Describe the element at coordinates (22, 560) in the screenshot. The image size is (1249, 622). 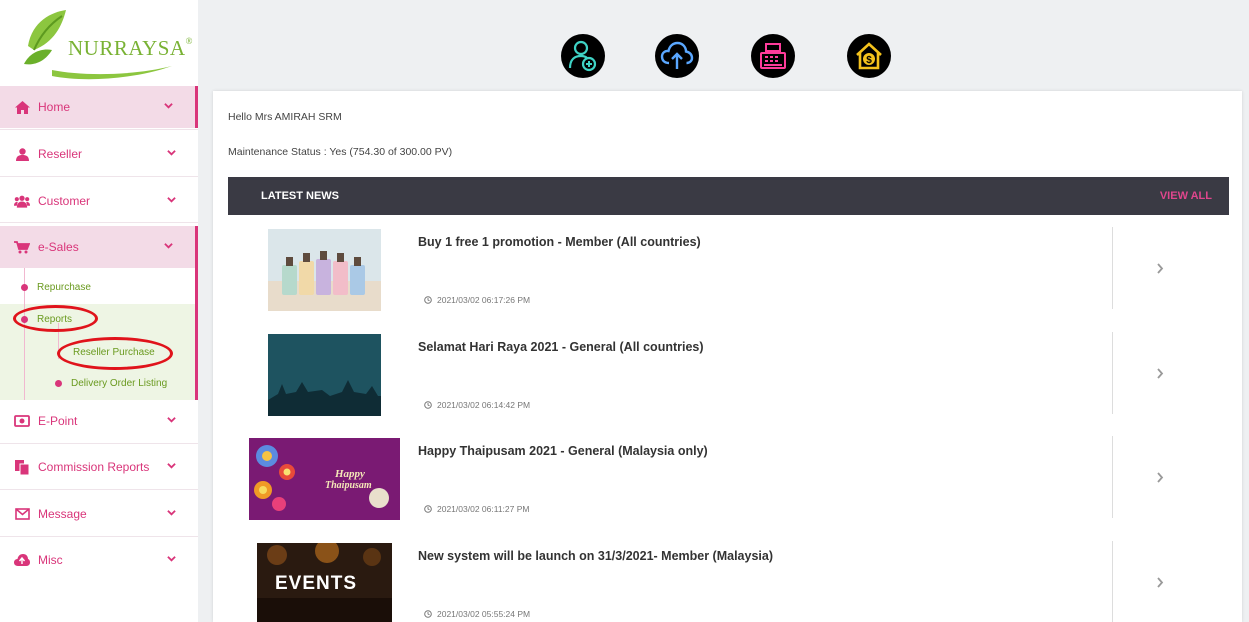
I see `cloud-icon` at that location.